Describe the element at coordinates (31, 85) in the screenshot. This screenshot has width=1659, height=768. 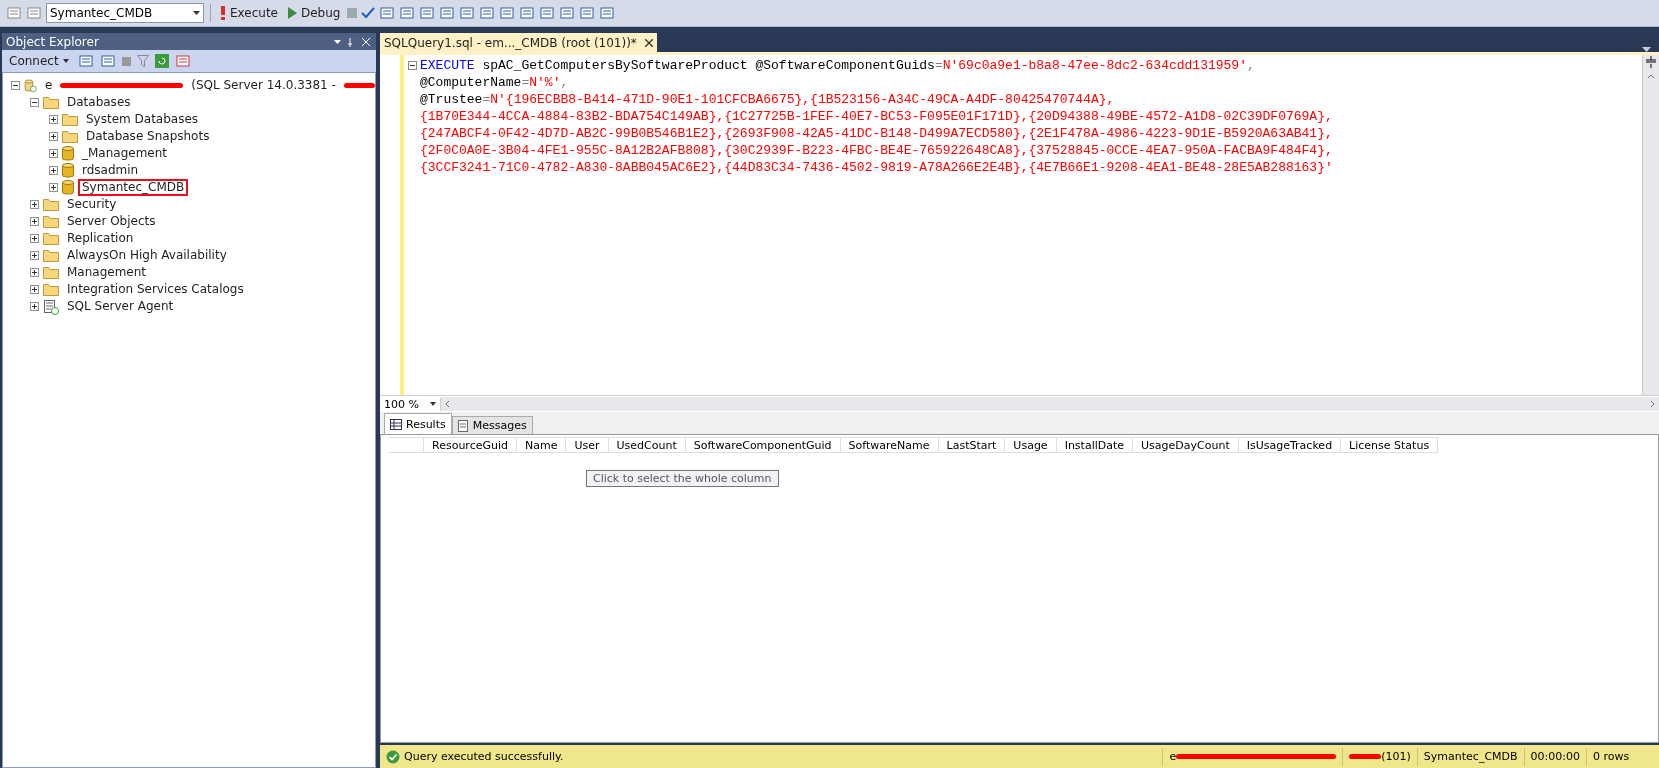
I see `server-icon` at that location.